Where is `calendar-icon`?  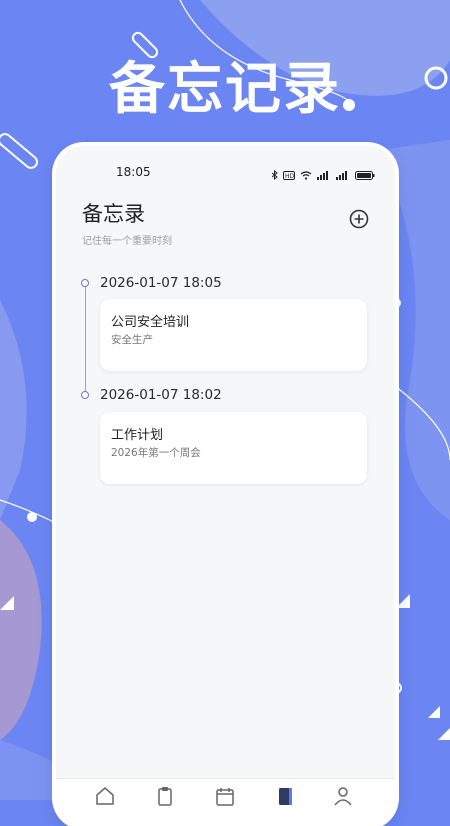 calendar-icon is located at coordinates (225, 797).